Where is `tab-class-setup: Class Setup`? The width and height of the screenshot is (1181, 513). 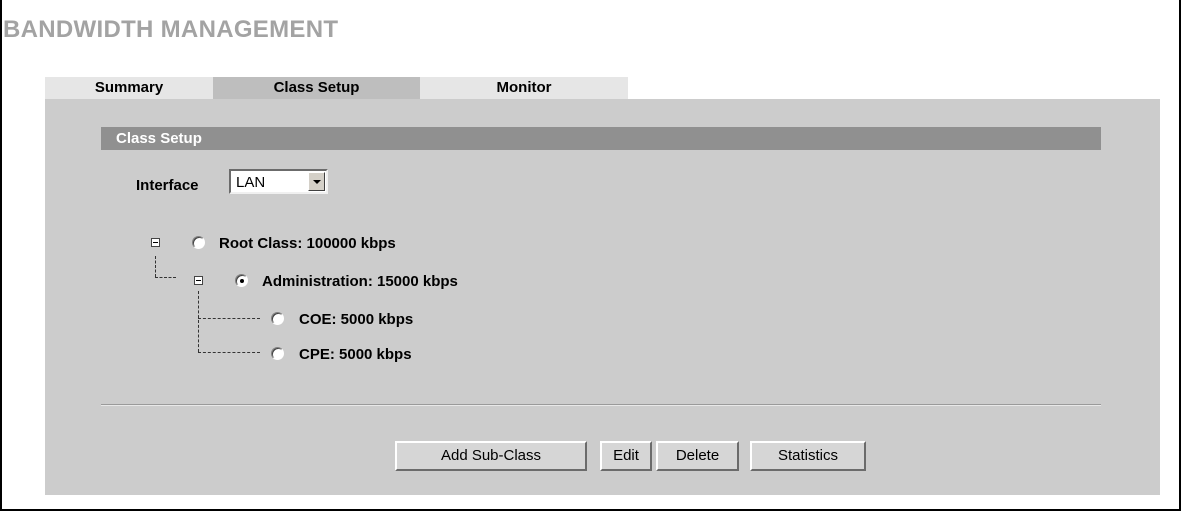
tab-class-setup: Class Setup is located at coordinates (316, 88).